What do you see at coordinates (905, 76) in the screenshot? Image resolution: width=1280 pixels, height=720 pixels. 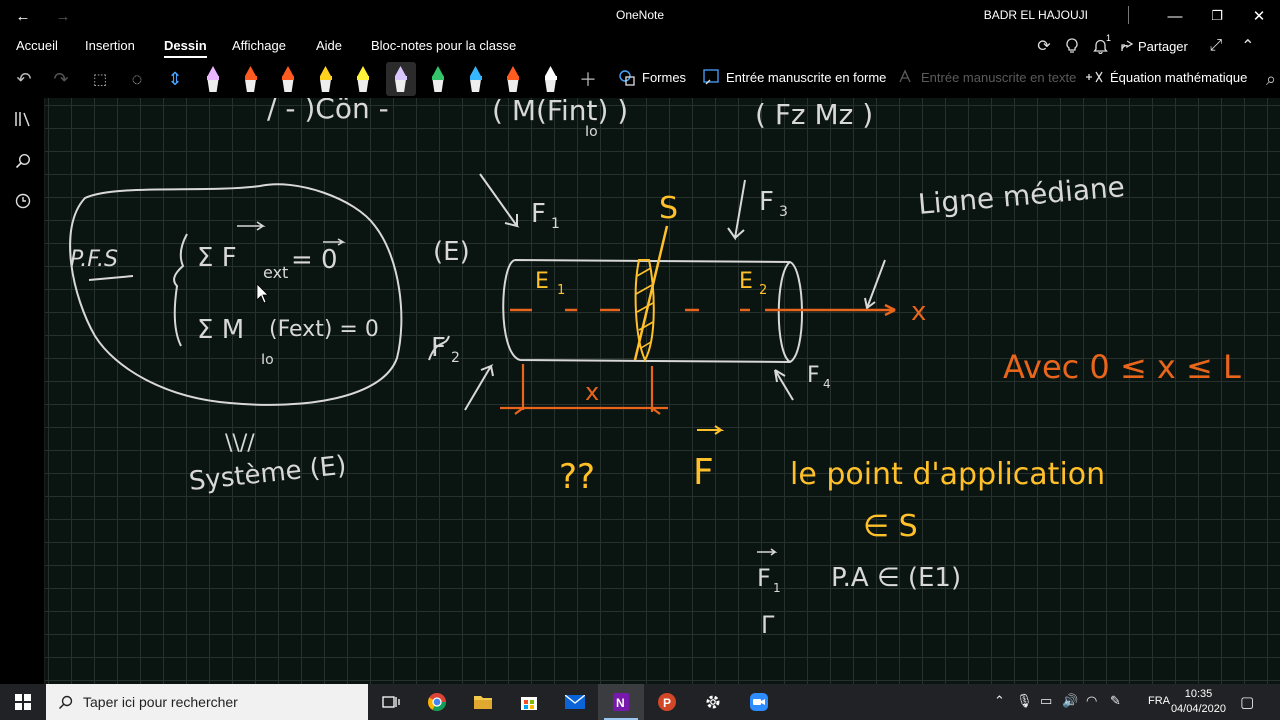 I see `ink-to-text-icon` at bounding box center [905, 76].